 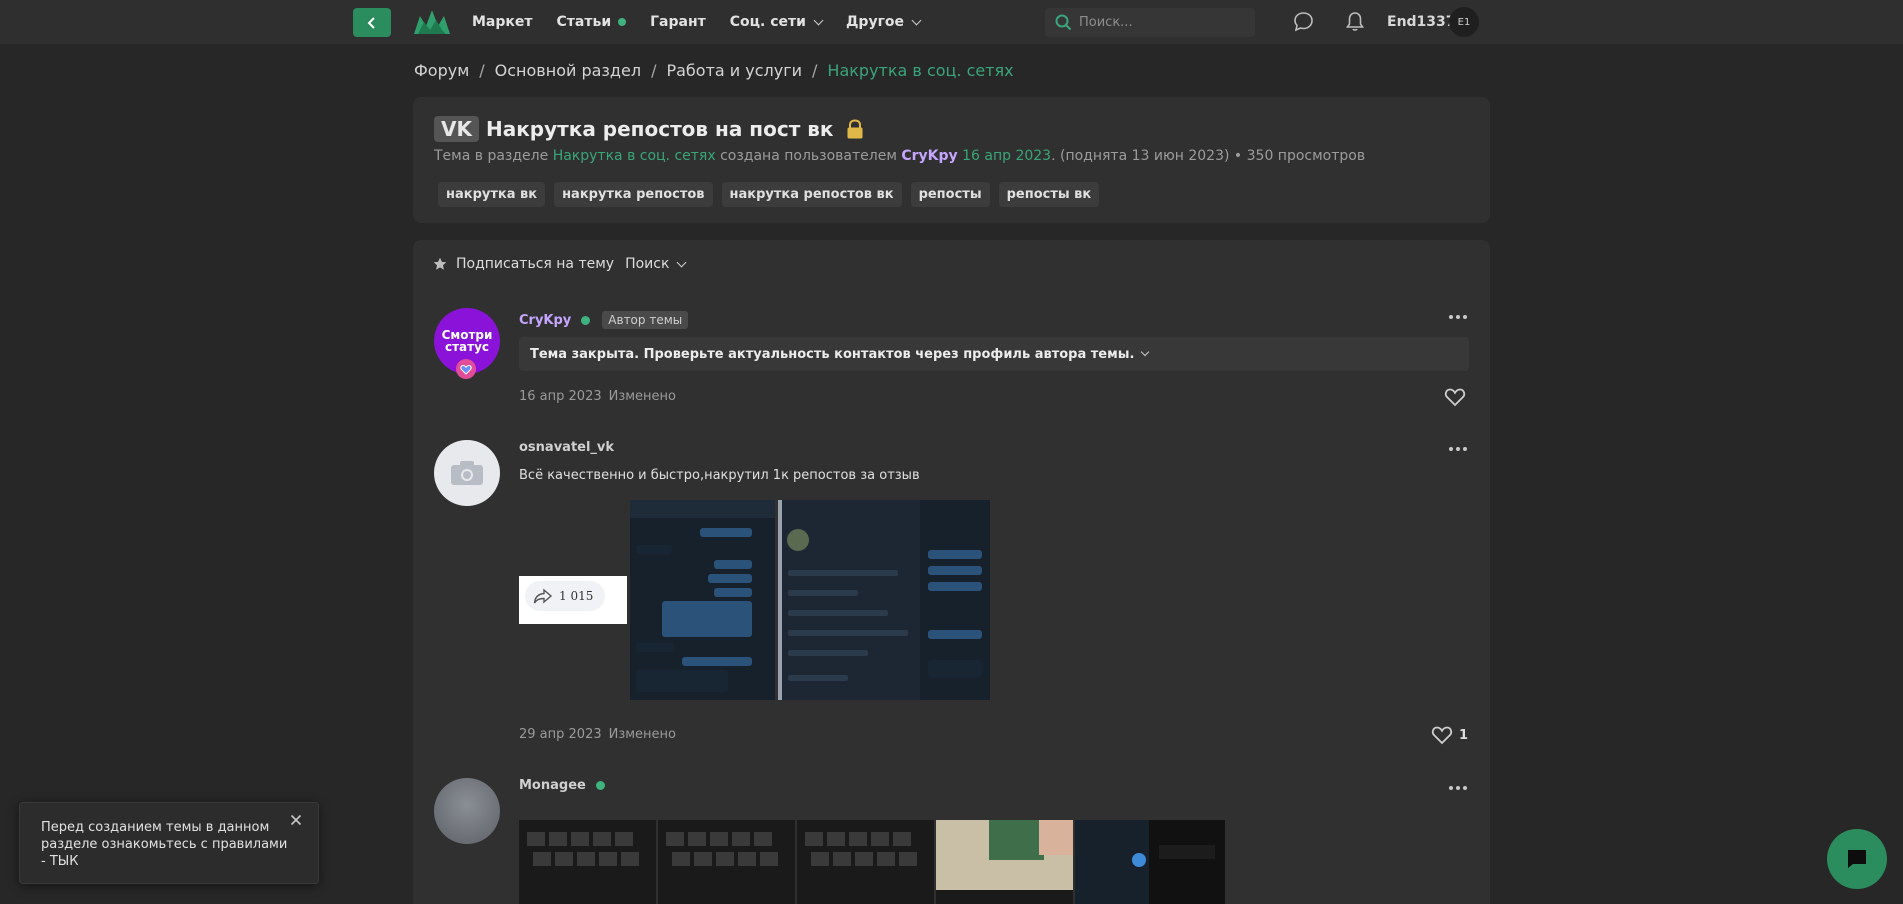 What do you see at coordinates (645, 320) in the screenshot?
I see `author-badge: Автор темы` at bounding box center [645, 320].